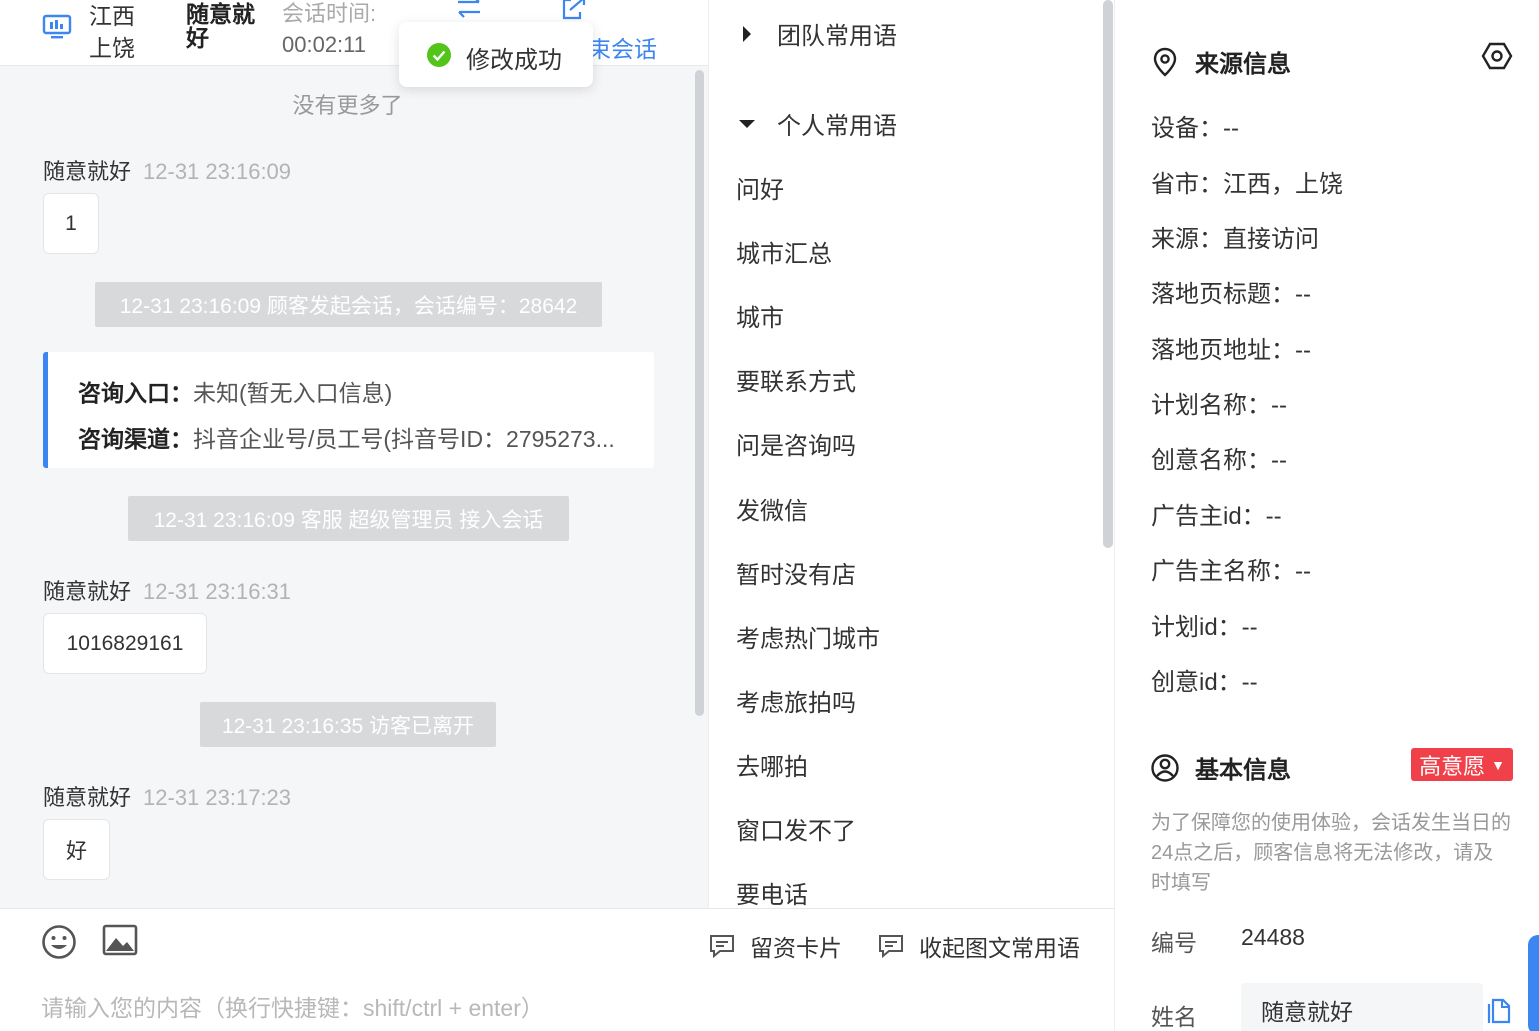 The height and width of the screenshot is (1031, 1539). Describe the element at coordinates (1247, 184) in the screenshot. I see `source-field: 省市：江西，上饶` at that location.